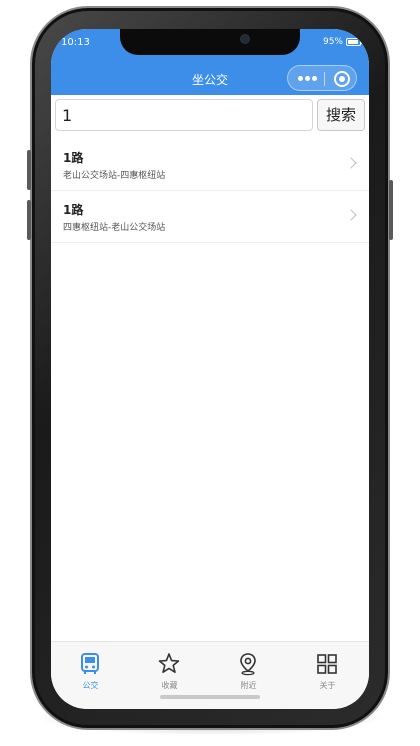 The width and height of the screenshot is (420, 746). What do you see at coordinates (169, 685) in the screenshot?
I see `tab-label: 收藏` at bounding box center [169, 685].